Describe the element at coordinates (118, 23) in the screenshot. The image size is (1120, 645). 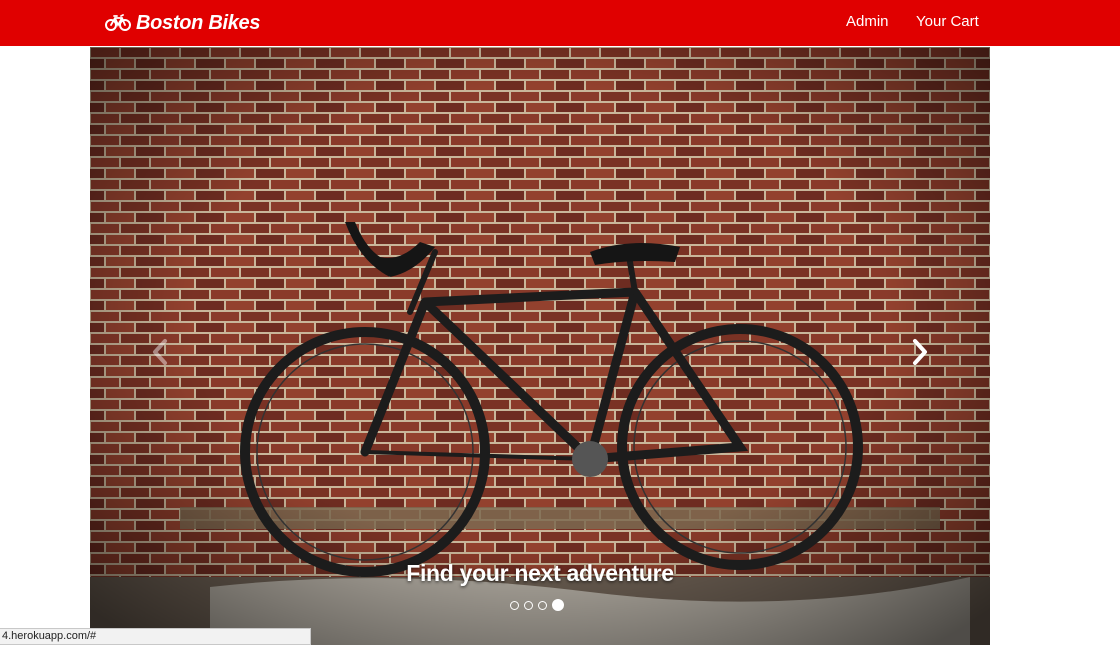
I see `bicycle-icon` at that location.